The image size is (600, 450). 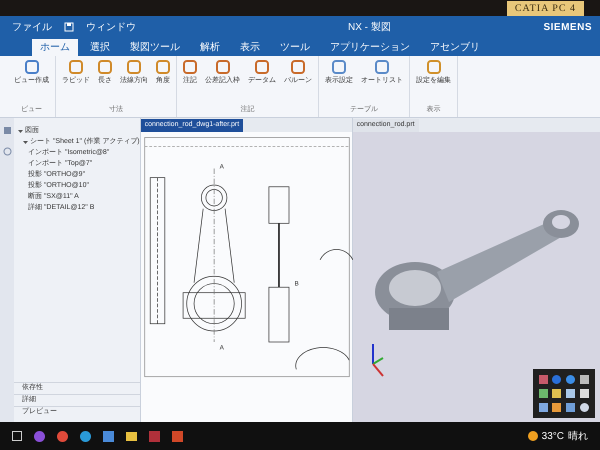 What do you see at coordinates (567, 27) in the screenshot?
I see `brand-logo-text: SIEMENS` at bounding box center [567, 27].